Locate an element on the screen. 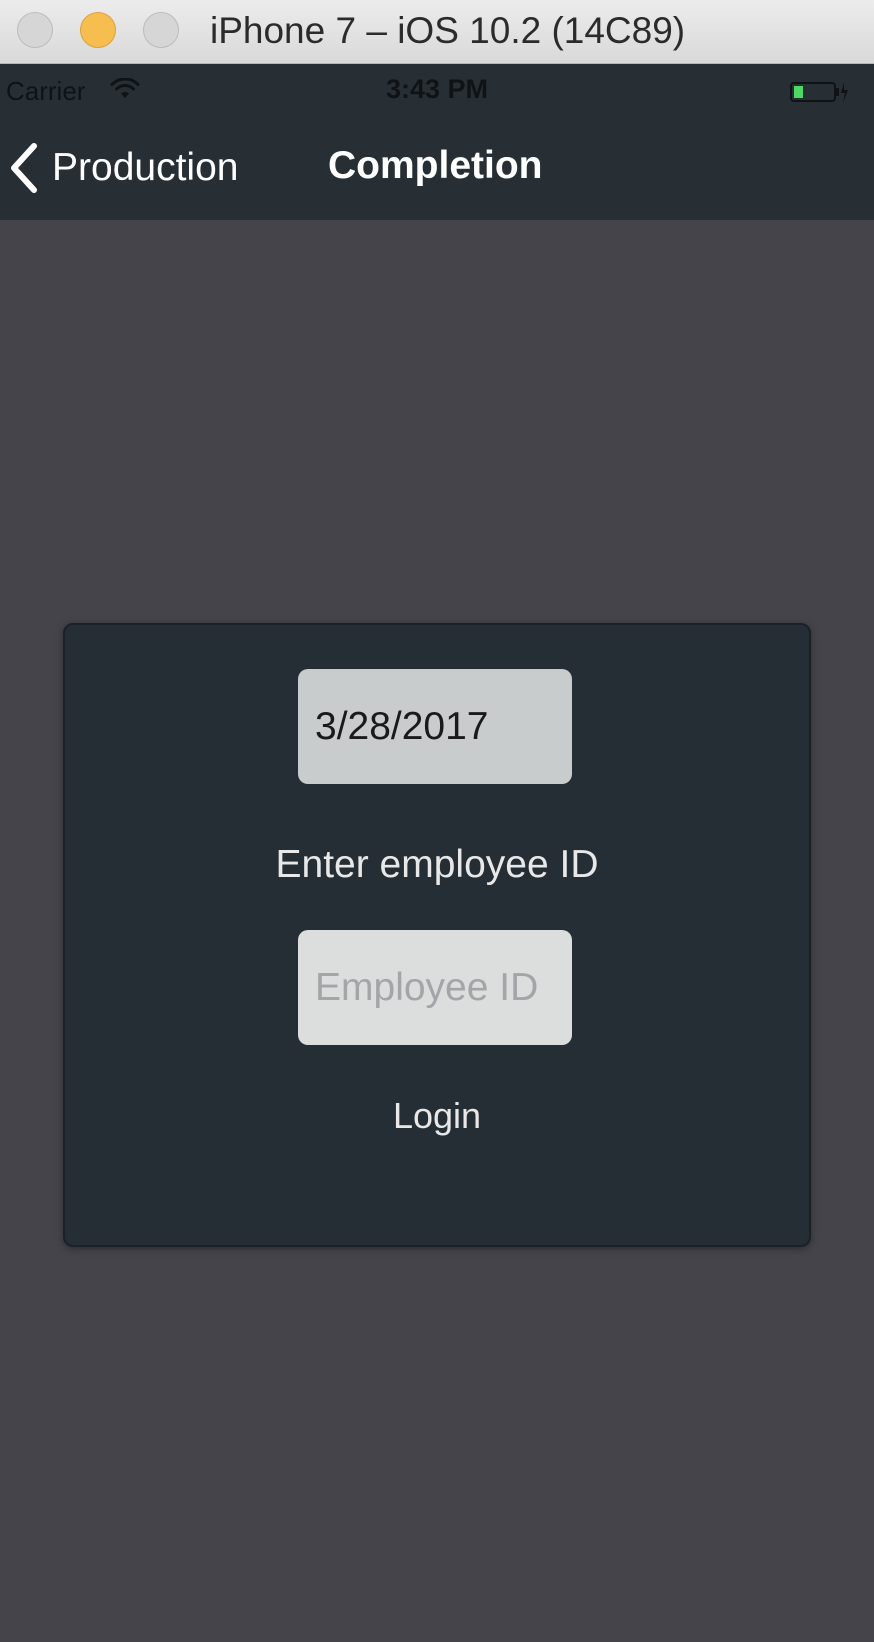 This screenshot has width=874, height=1642. window-title: iPhone 7 – iOS 10.2 (14C89) is located at coordinates (448, 30).